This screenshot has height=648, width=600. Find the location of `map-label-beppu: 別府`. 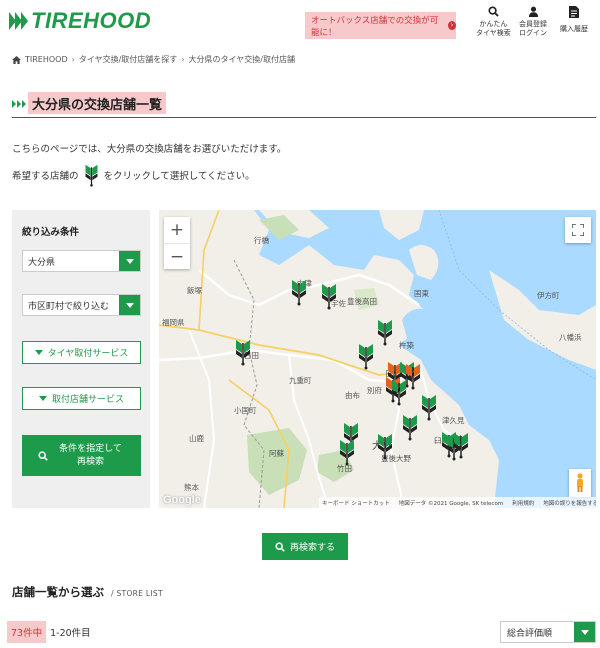

map-label-beppu: 別府 is located at coordinates (374, 390).